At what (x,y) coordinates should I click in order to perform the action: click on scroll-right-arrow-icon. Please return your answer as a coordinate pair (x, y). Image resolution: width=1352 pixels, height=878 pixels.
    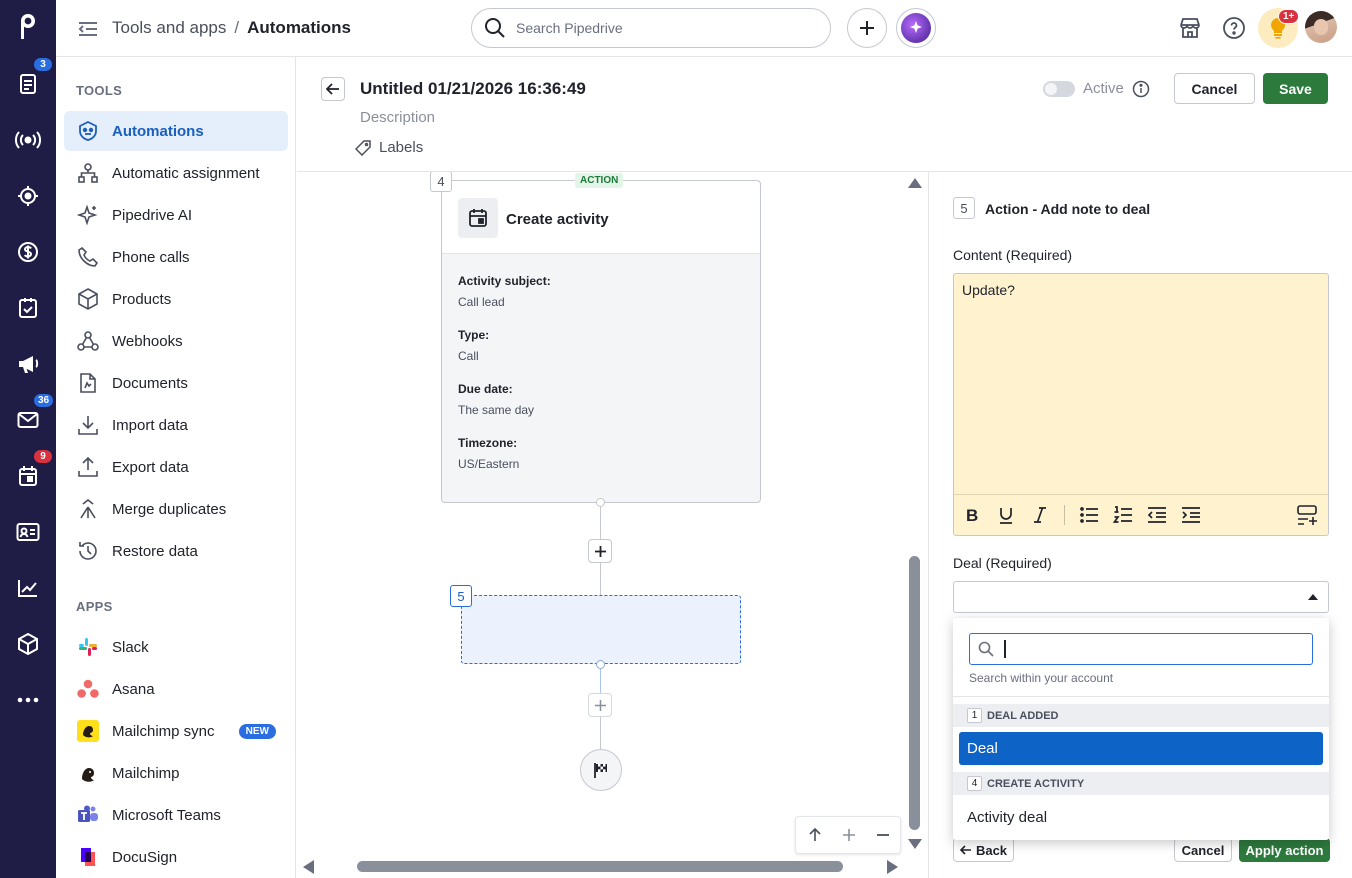
    Looking at the image, I should click on (892, 867).